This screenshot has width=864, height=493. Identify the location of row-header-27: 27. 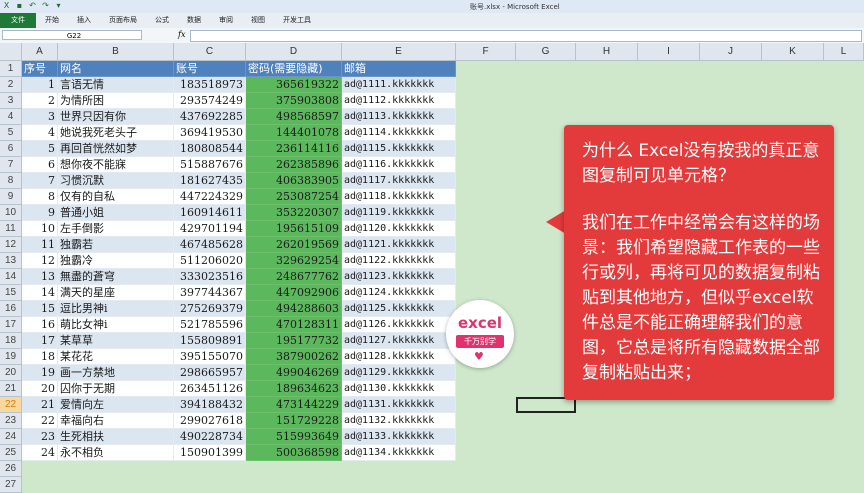
(11, 485).